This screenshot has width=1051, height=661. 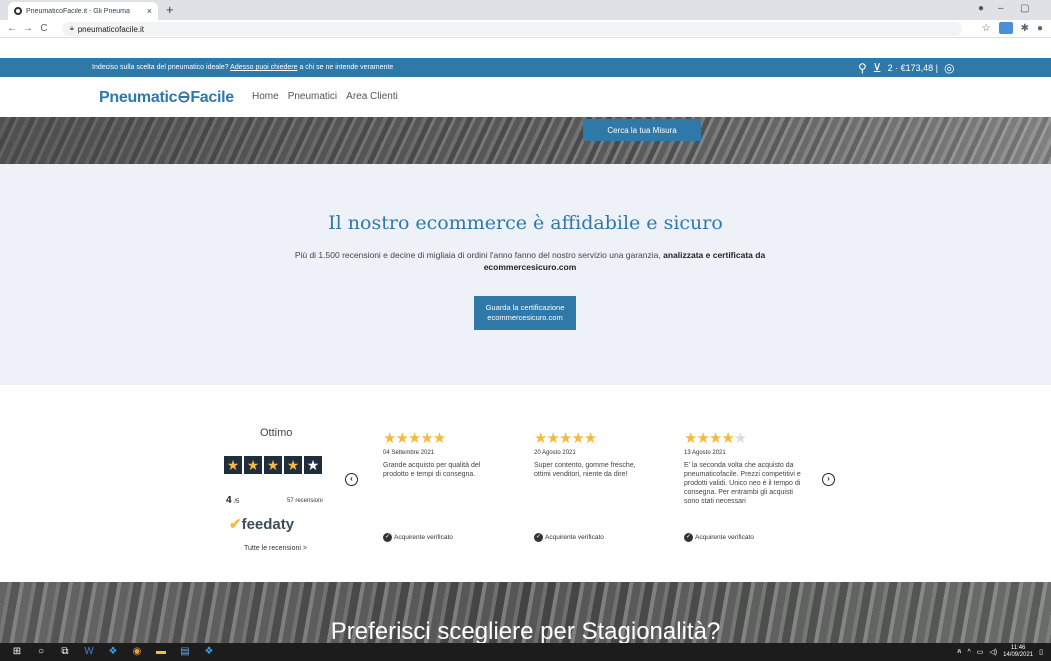 I want to click on rating-stars: ★ ★ ★ ★ ★, so click(x=273, y=465).